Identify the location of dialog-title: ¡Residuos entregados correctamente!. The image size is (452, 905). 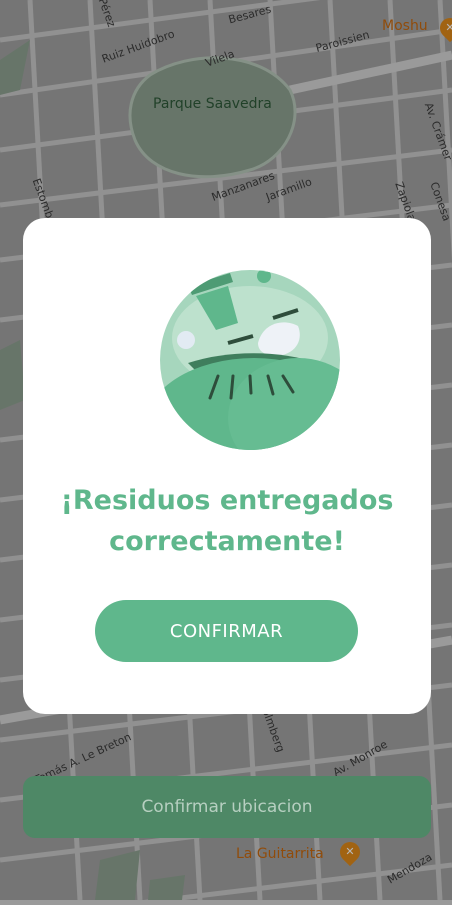
(227, 521).